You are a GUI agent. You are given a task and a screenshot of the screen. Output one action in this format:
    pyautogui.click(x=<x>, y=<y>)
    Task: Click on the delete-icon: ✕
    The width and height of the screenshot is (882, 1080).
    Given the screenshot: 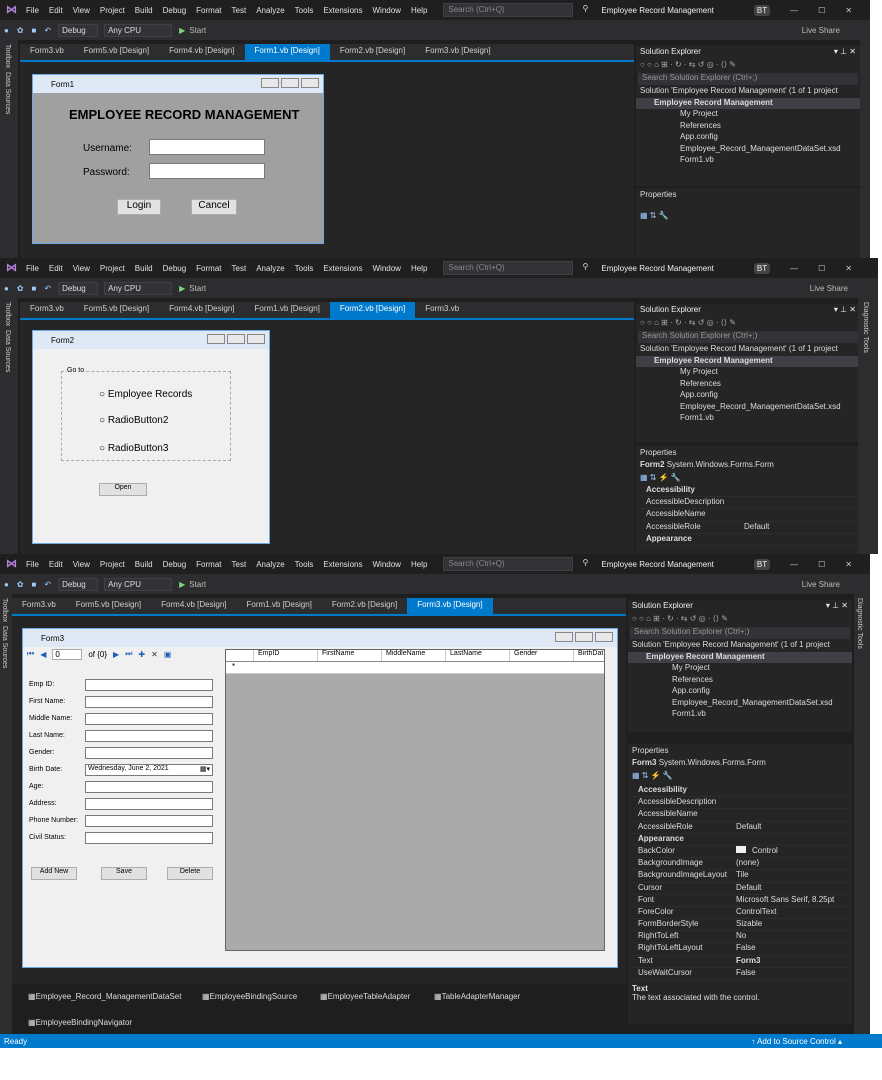 What is the action you would take?
    pyautogui.click(x=154, y=654)
    